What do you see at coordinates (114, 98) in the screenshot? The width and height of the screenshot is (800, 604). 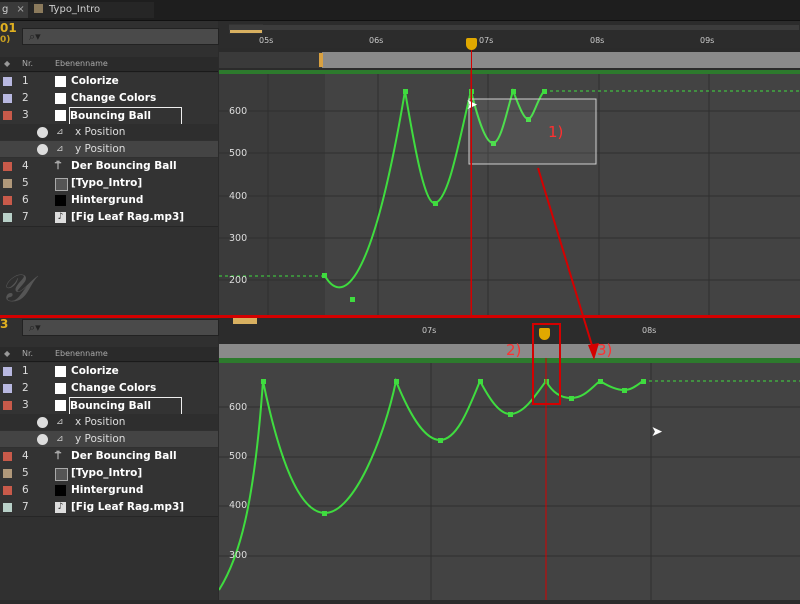 I see `layer-name: Change Colors` at bounding box center [114, 98].